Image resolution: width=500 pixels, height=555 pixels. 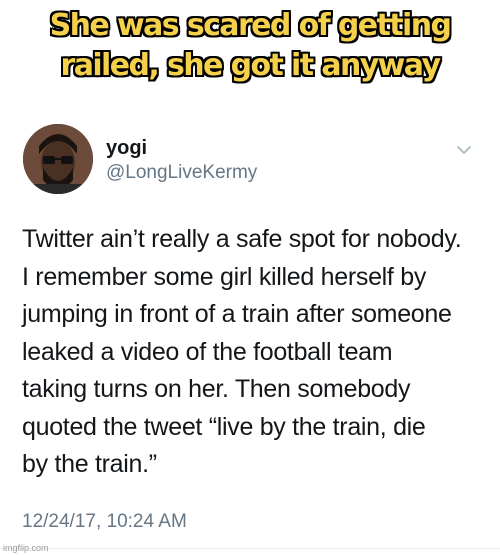 What do you see at coordinates (224, 426) in the screenshot?
I see `tweet-text-line: quoted the tweet “live by the train, die` at bounding box center [224, 426].